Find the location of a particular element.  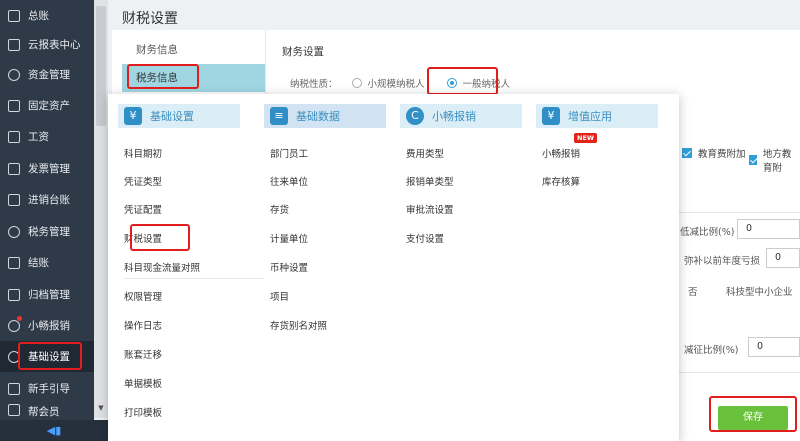

menu-item-expense-type: 费用类型 is located at coordinates (425, 153).